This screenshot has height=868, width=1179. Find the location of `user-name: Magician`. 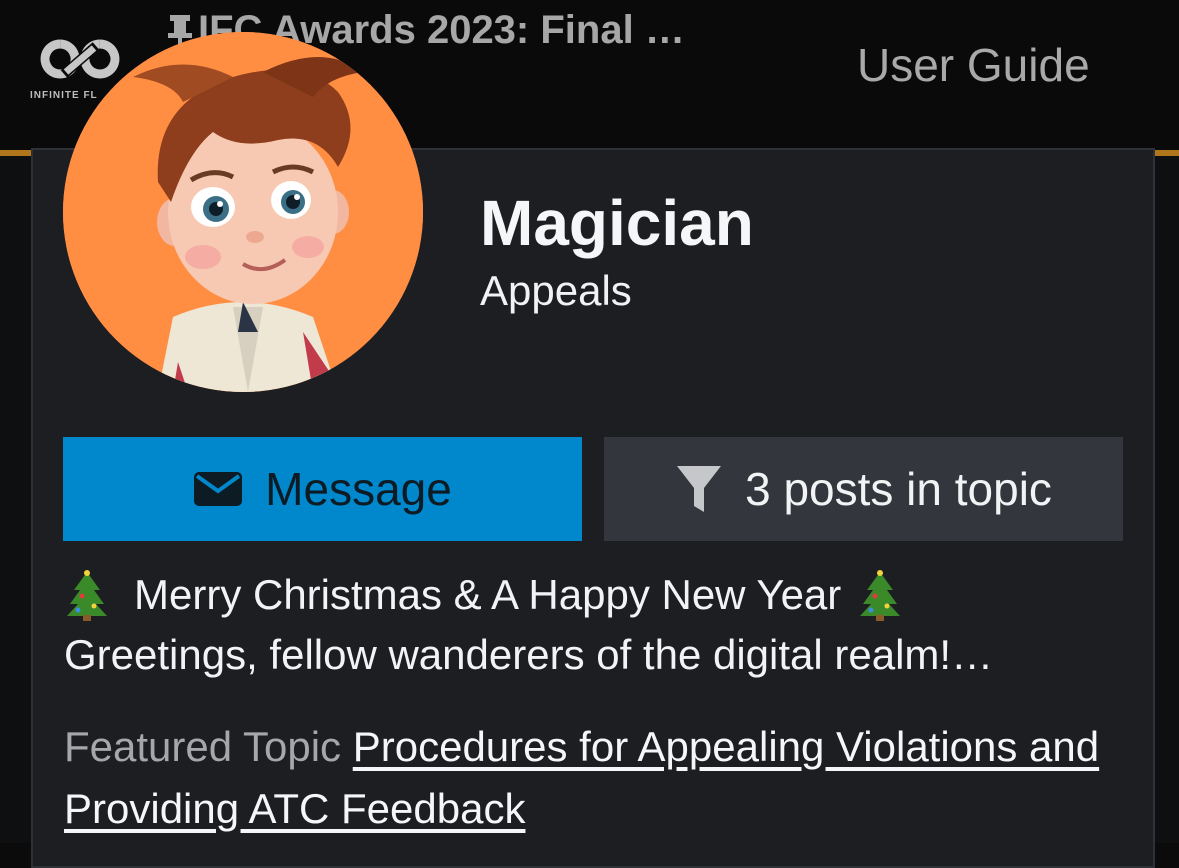

user-name: Magician is located at coordinates (617, 223).